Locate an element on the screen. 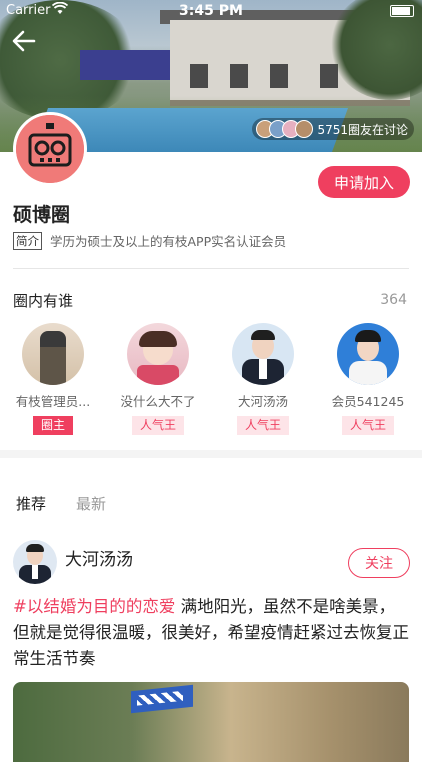 The height and width of the screenshot is (762, 422). road-sign-graphic is located at coordinates (162, 699).